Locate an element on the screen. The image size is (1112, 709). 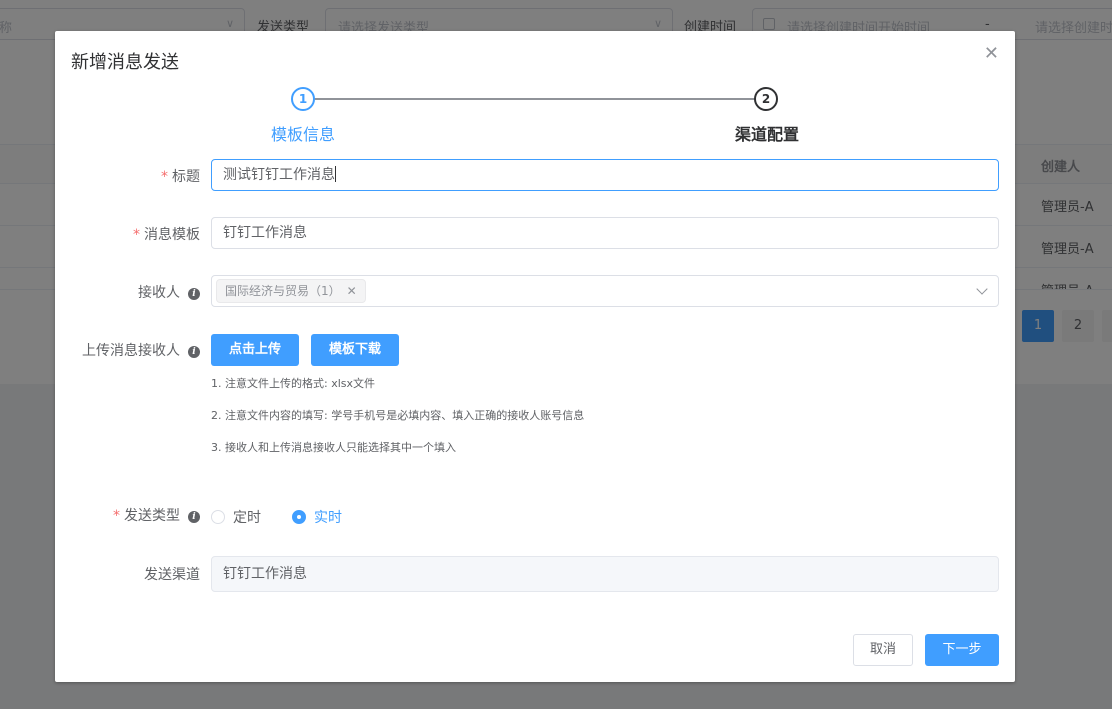
next-step-button: 下一步 is located at coordinates (962, 650).